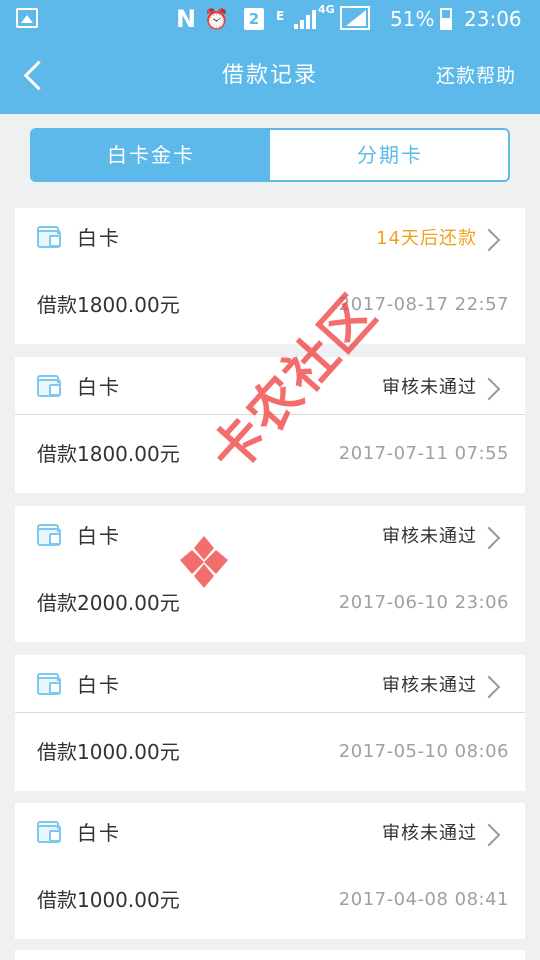  I want to click on alarm-icon: ⏰, so click(216, 19).